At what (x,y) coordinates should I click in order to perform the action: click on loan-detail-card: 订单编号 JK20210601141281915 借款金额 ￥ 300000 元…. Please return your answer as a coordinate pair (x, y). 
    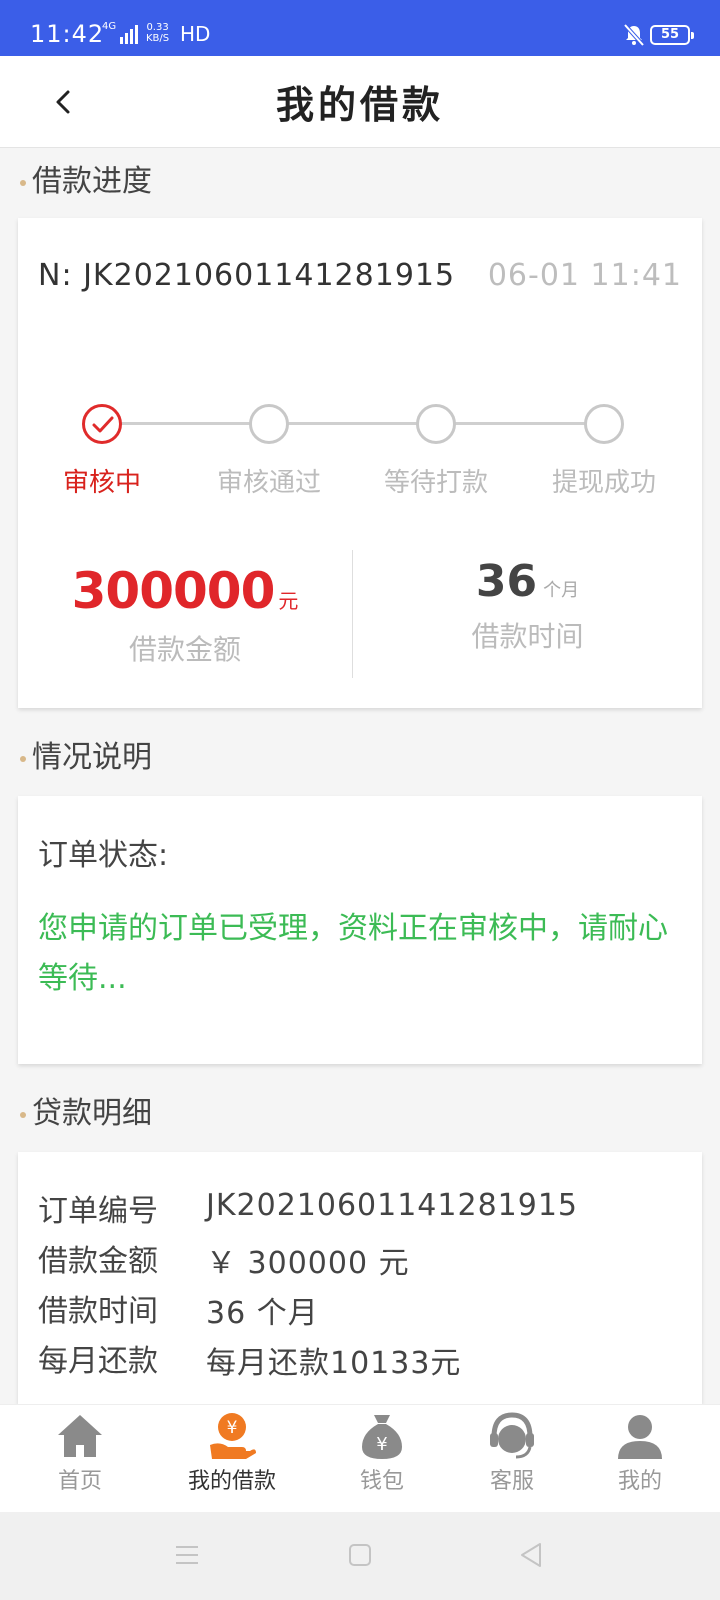
    Looking at the image, I should click on (360, 1278).